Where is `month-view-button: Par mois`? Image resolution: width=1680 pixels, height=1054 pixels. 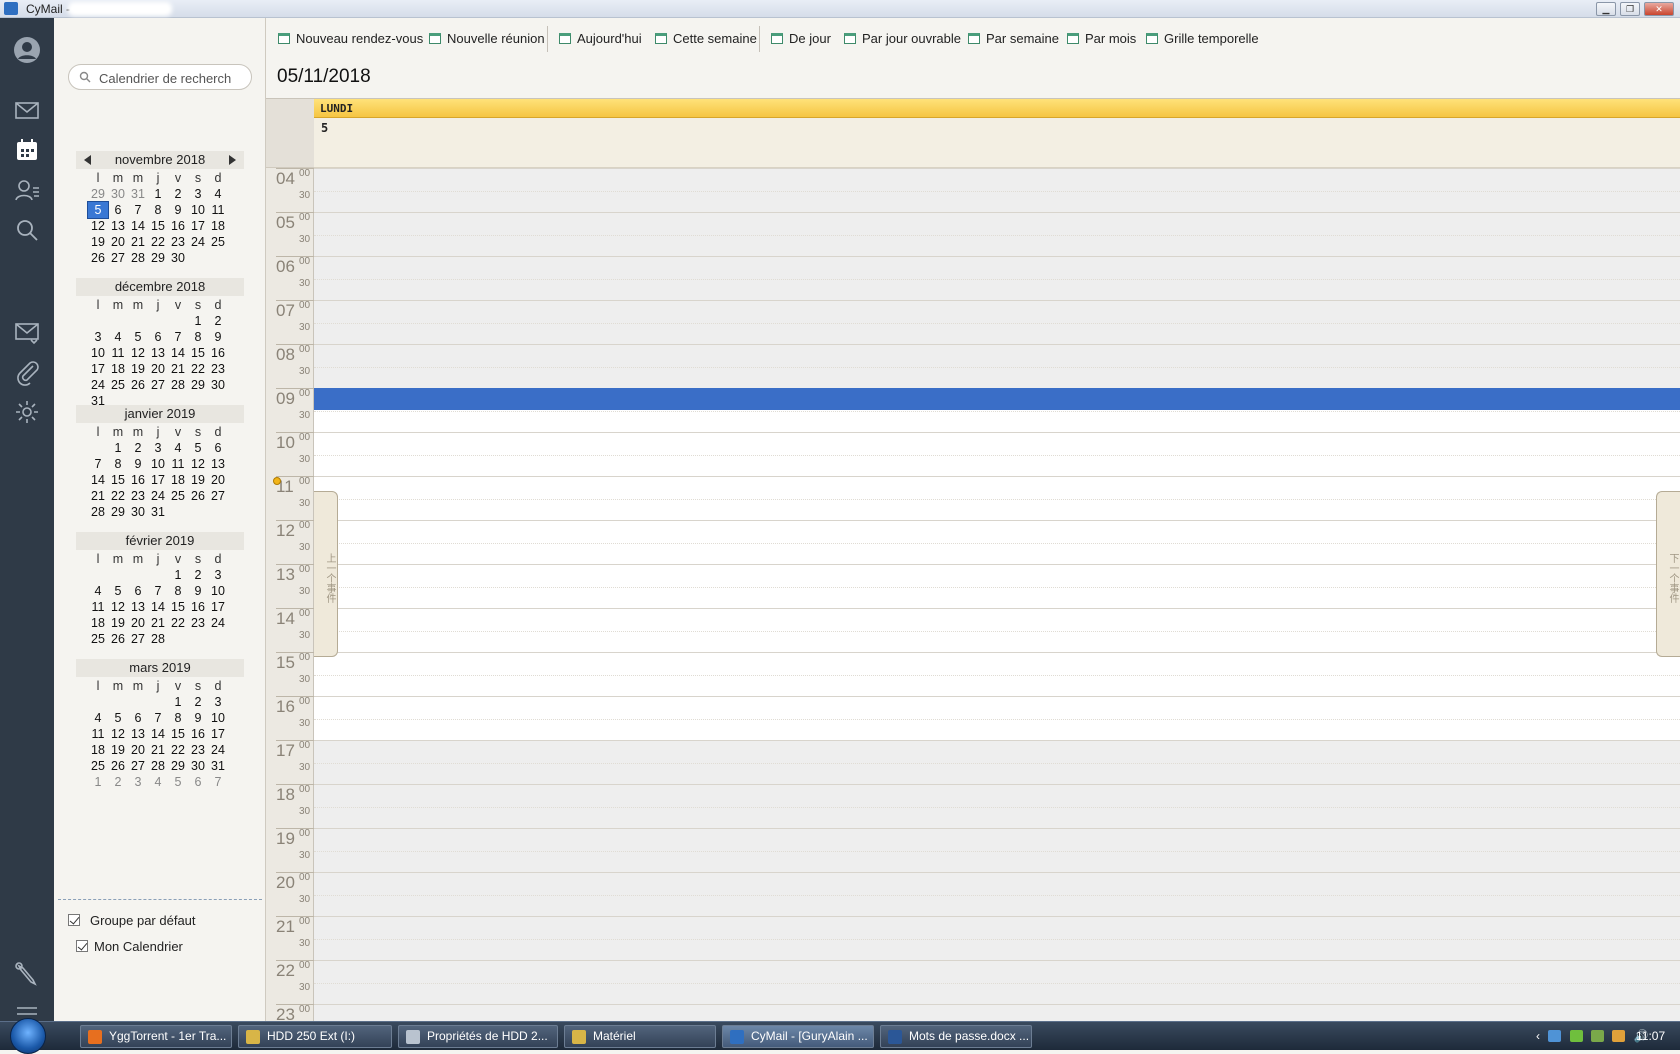 month-view-button: Par mois is located at coordinates (1101, 39).